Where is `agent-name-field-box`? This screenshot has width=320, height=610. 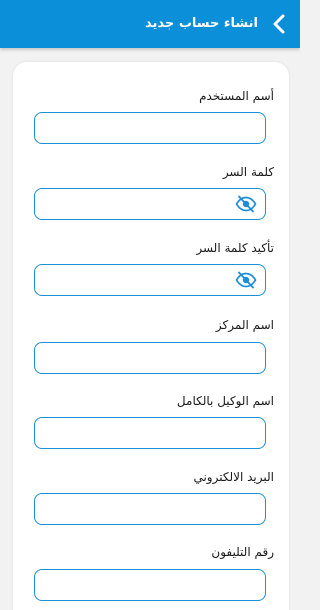 agent-name-field-box is located at coordinates (150, 433).